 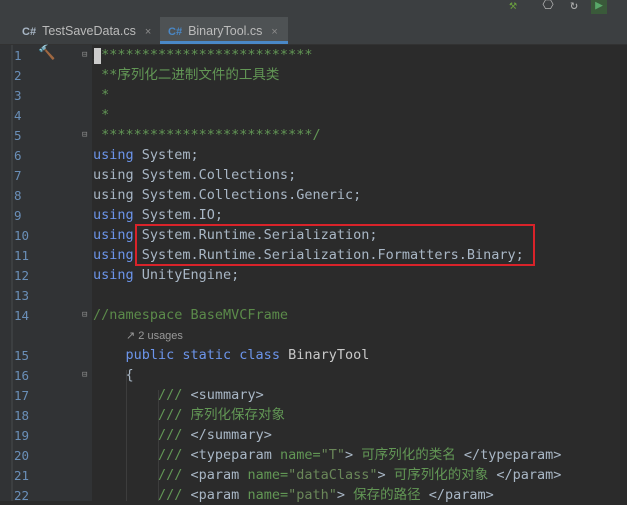 I want to click on code-token: using System.Collections.Generic;, so click(x=227, y=195).